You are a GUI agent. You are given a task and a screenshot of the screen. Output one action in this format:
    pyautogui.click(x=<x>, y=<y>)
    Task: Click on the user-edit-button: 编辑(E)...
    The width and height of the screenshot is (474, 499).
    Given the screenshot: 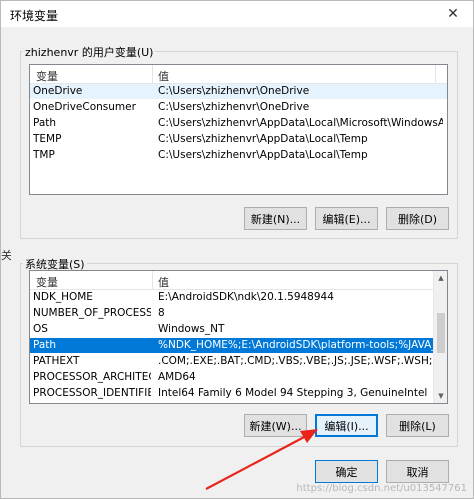 What is the action you would take?
    pyautogui.click(x=346, y=218)
    